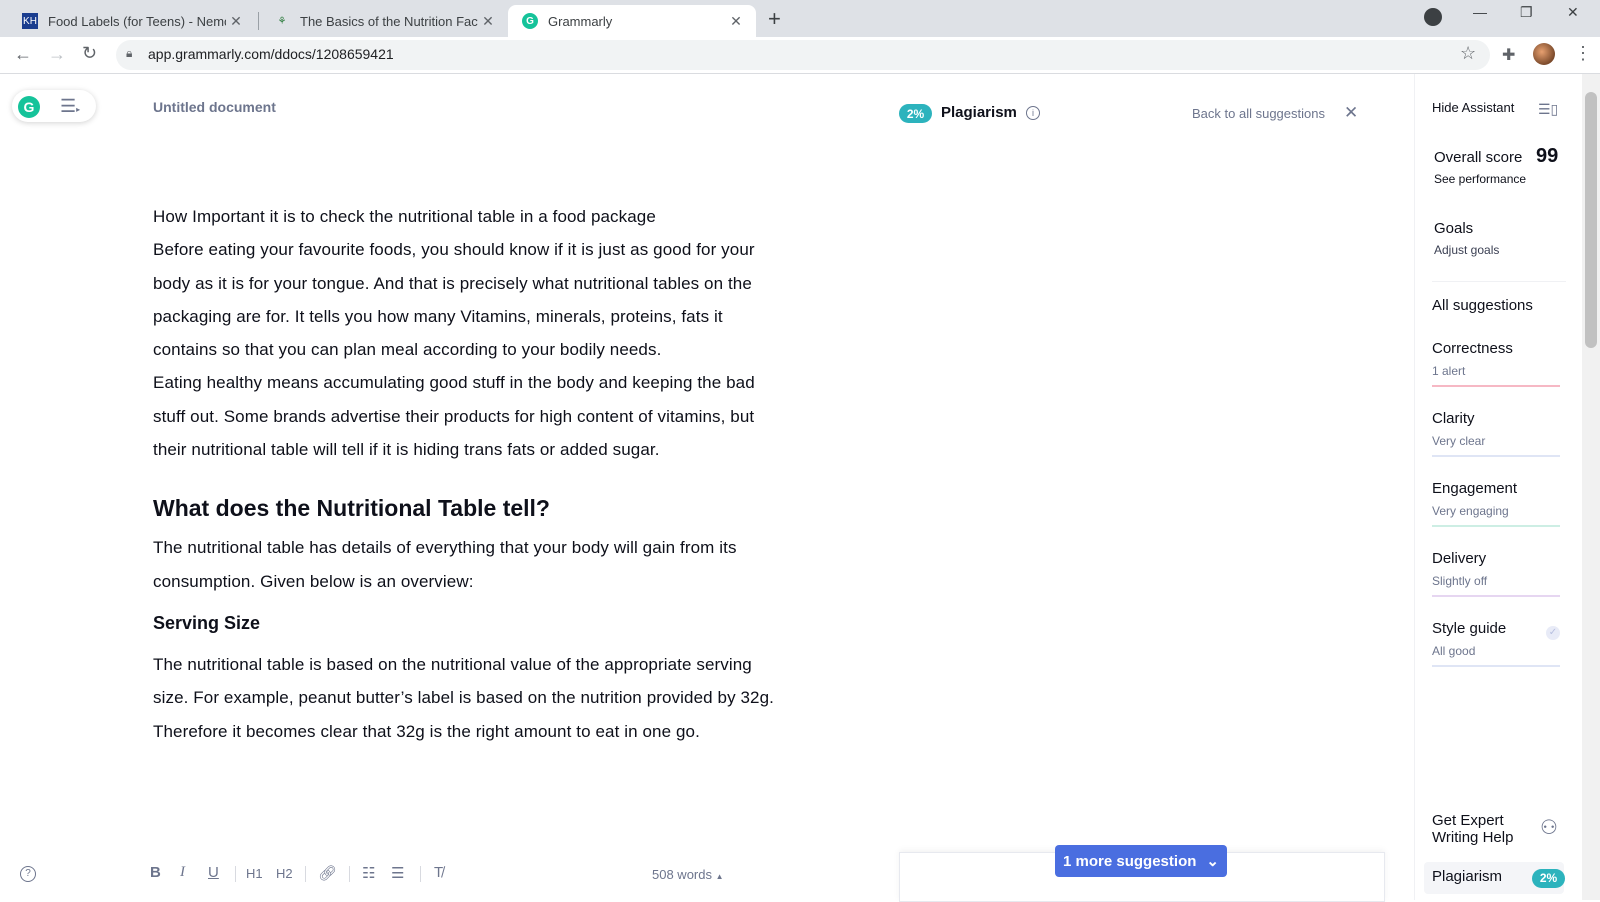 This screenshot has width=1600, height=902. What do you see at coordinates (1474, 488) in the screenshot?
I see `sidebar-item-engagement: Engagement` at bounding box center [1474, 488].